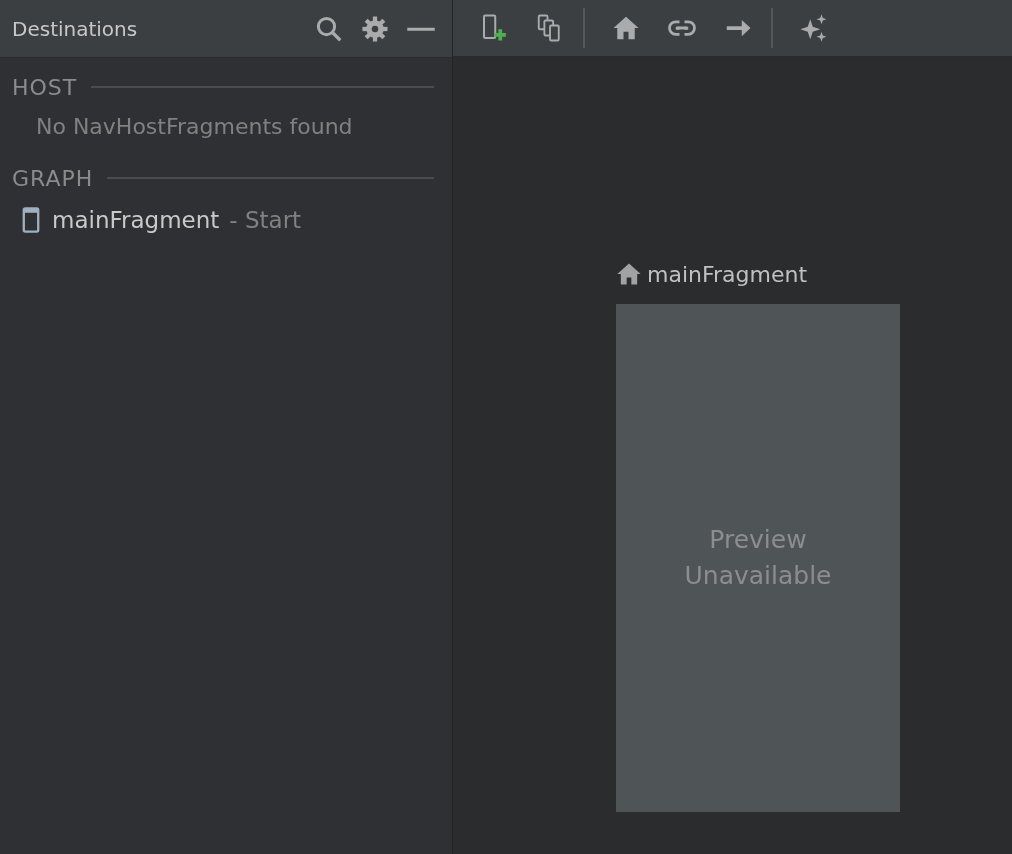  What do you see at coordinates (194, 127) in the screenshot?
I see `empty-message: No NavHostFragments found` at bounding box center [194, 127].